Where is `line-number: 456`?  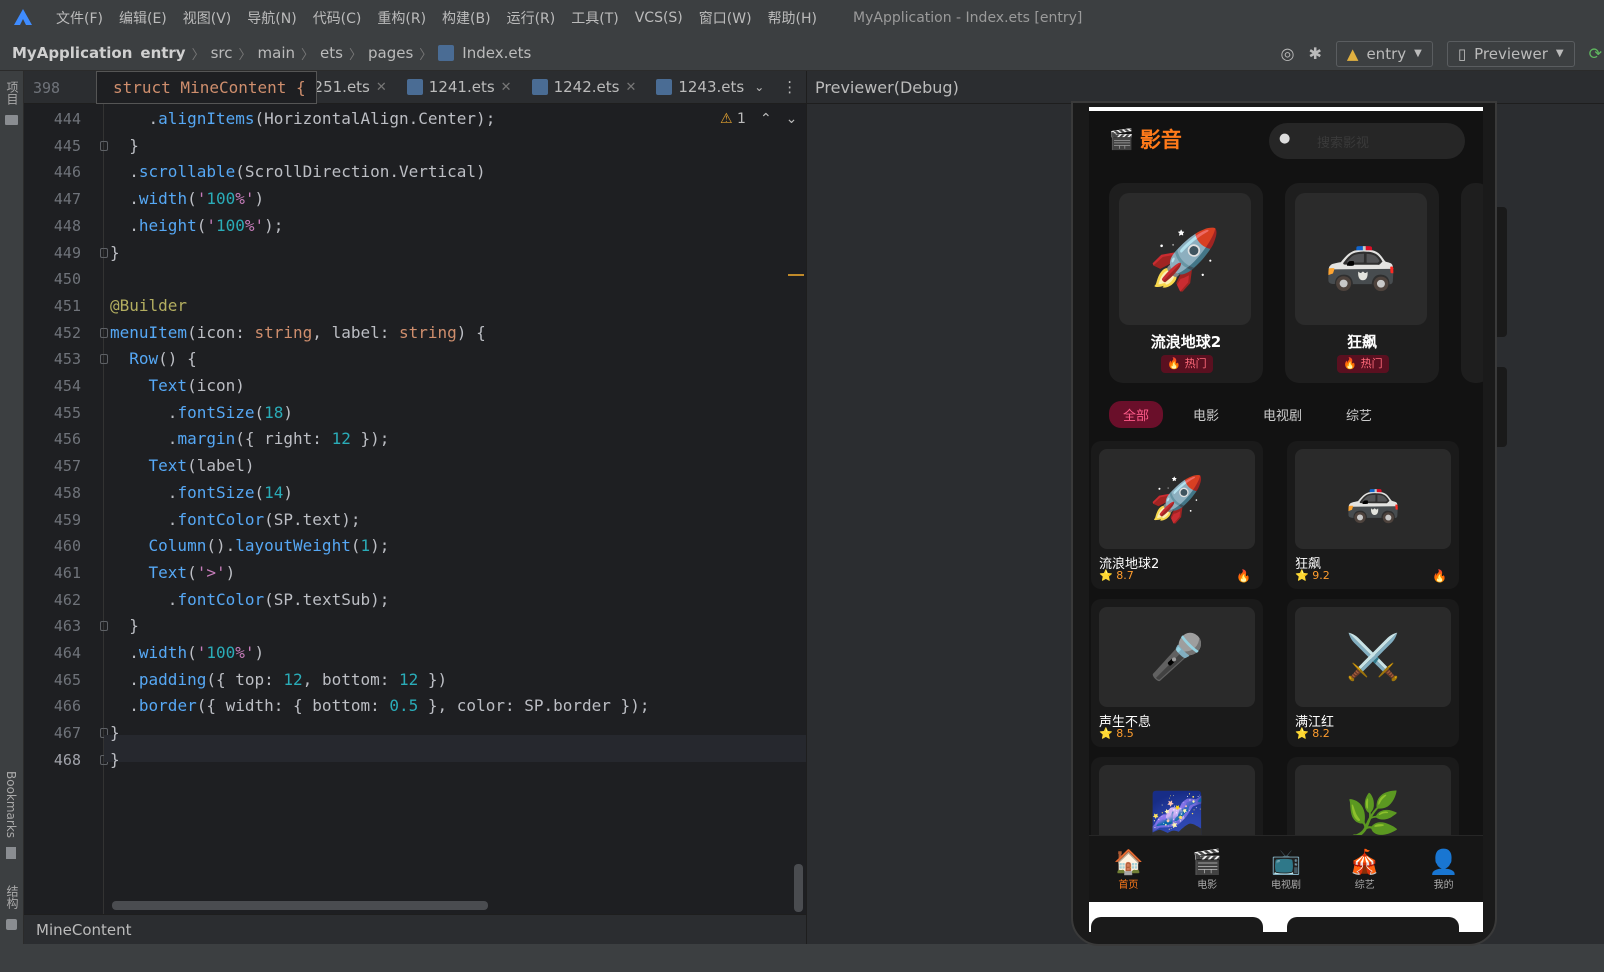 line-number: 456 is located at coordinates (67, 439).